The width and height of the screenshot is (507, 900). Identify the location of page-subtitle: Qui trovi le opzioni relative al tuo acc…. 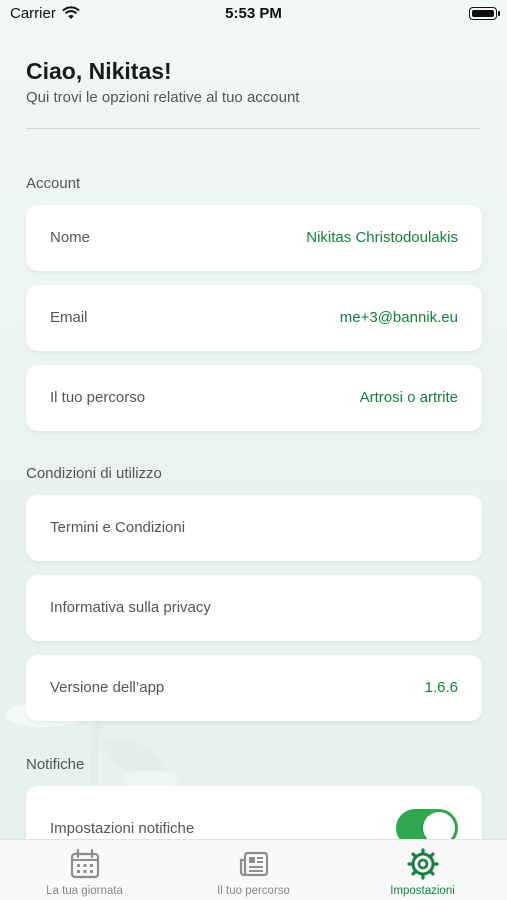
(163, 97).